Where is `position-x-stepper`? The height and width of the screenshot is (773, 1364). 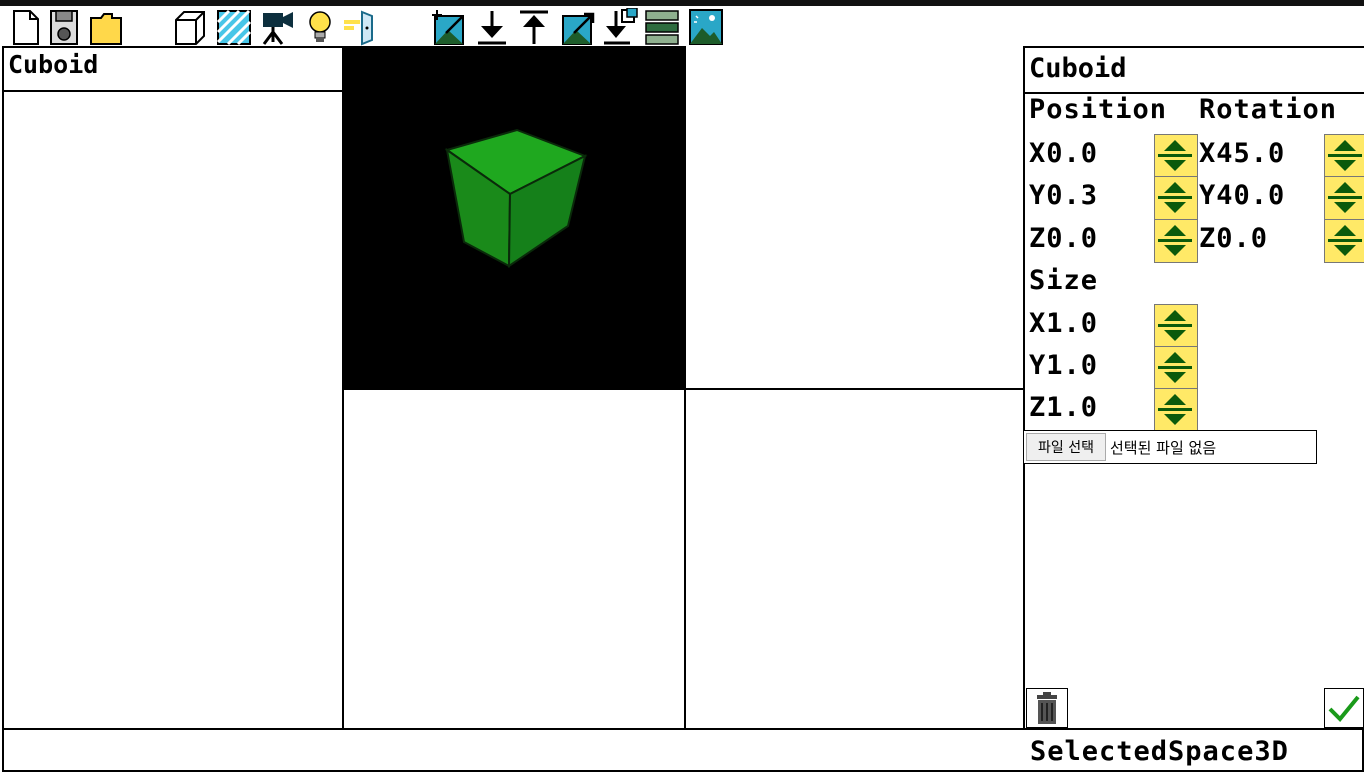 position-x-stepper is located at coordinates (1176, 156).